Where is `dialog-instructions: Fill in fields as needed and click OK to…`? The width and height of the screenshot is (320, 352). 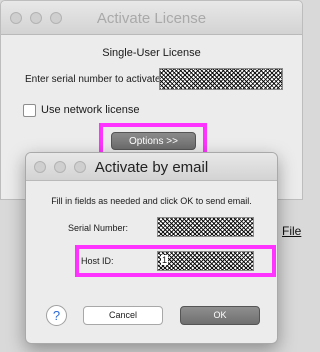
dialog-instructions: Fill in fields as needed and click OK to… is located at coordinates (151, 201).